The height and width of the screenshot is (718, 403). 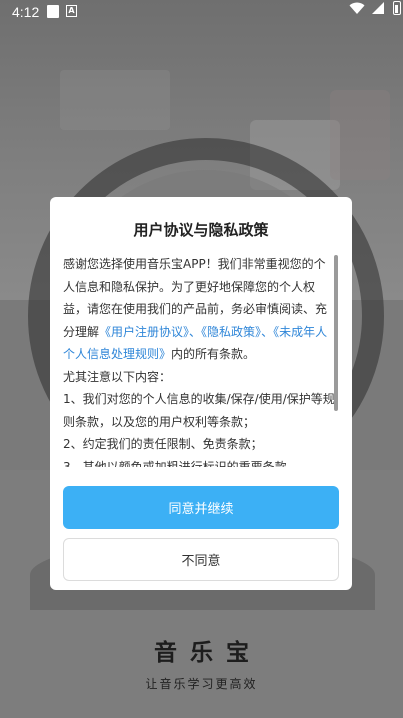 What do you see at coordinates (201, 12) in the screenshot?
I see `status-bar: 4:12 A` at bounding box center [201, 12].